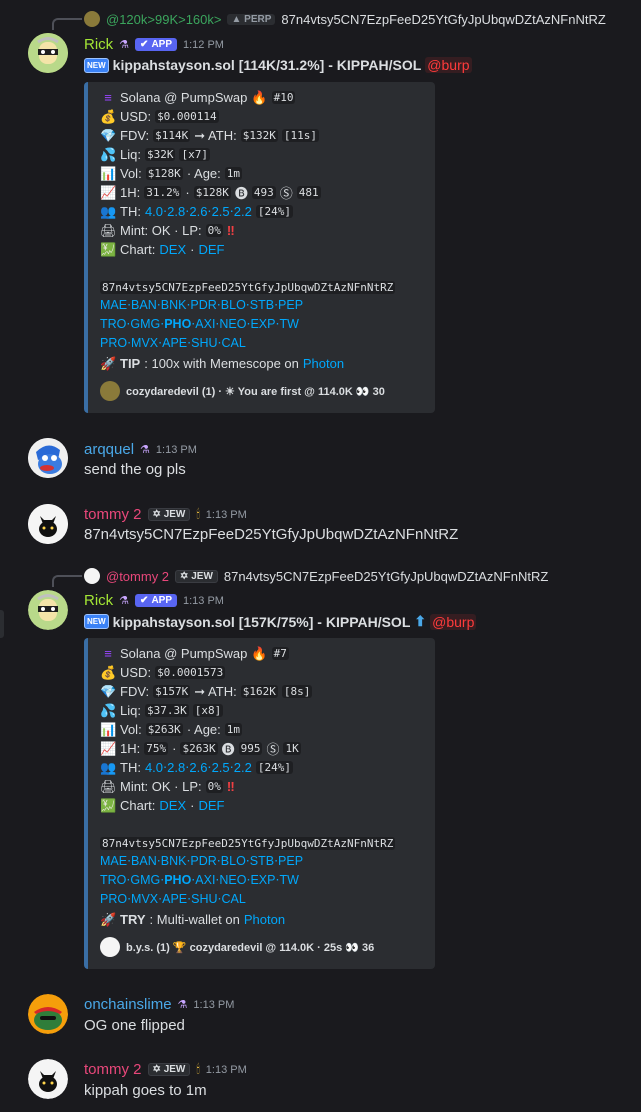  Describe the element at coordinates (203, 45) in the screenshot. I see `timestamp: 1:12 PM` at that location.